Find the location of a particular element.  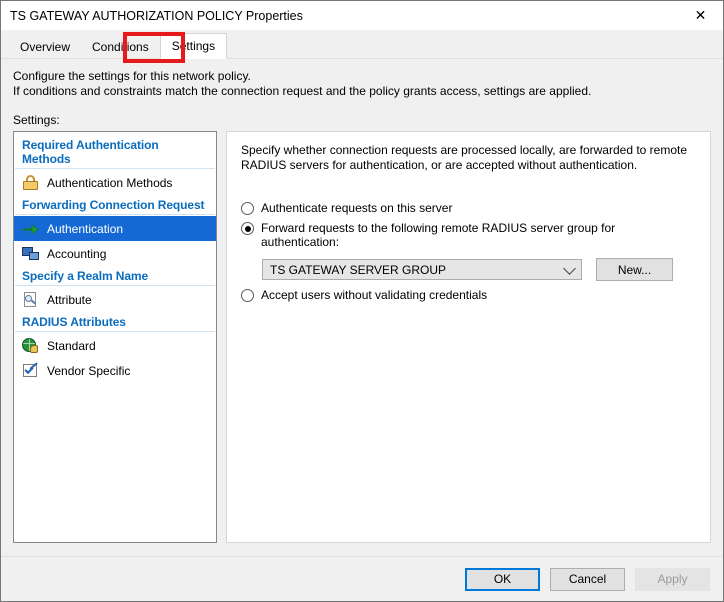

tree-item-label: Standard is located at coordinates (71, 345).